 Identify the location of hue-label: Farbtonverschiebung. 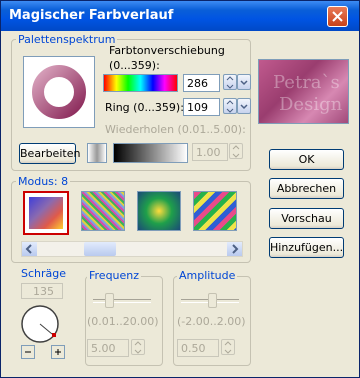
(167, 50).